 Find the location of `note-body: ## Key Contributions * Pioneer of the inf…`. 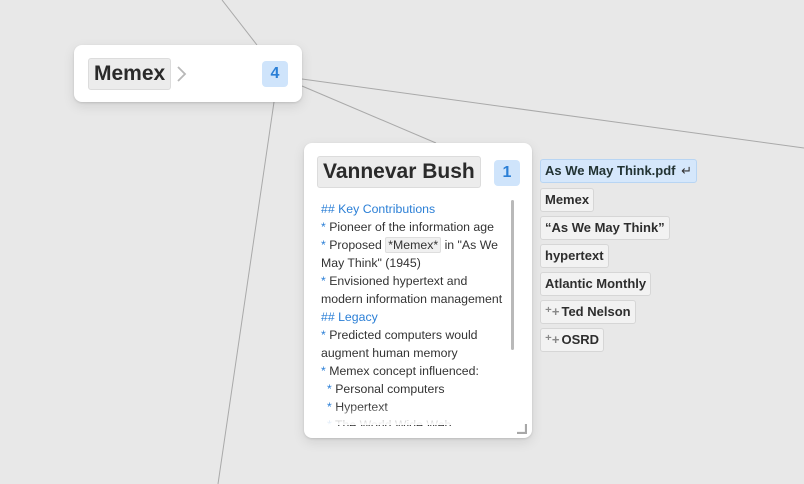

note-body: ## Key Contributions * Pioneer of the inf… is located at coordinates (418, 313).